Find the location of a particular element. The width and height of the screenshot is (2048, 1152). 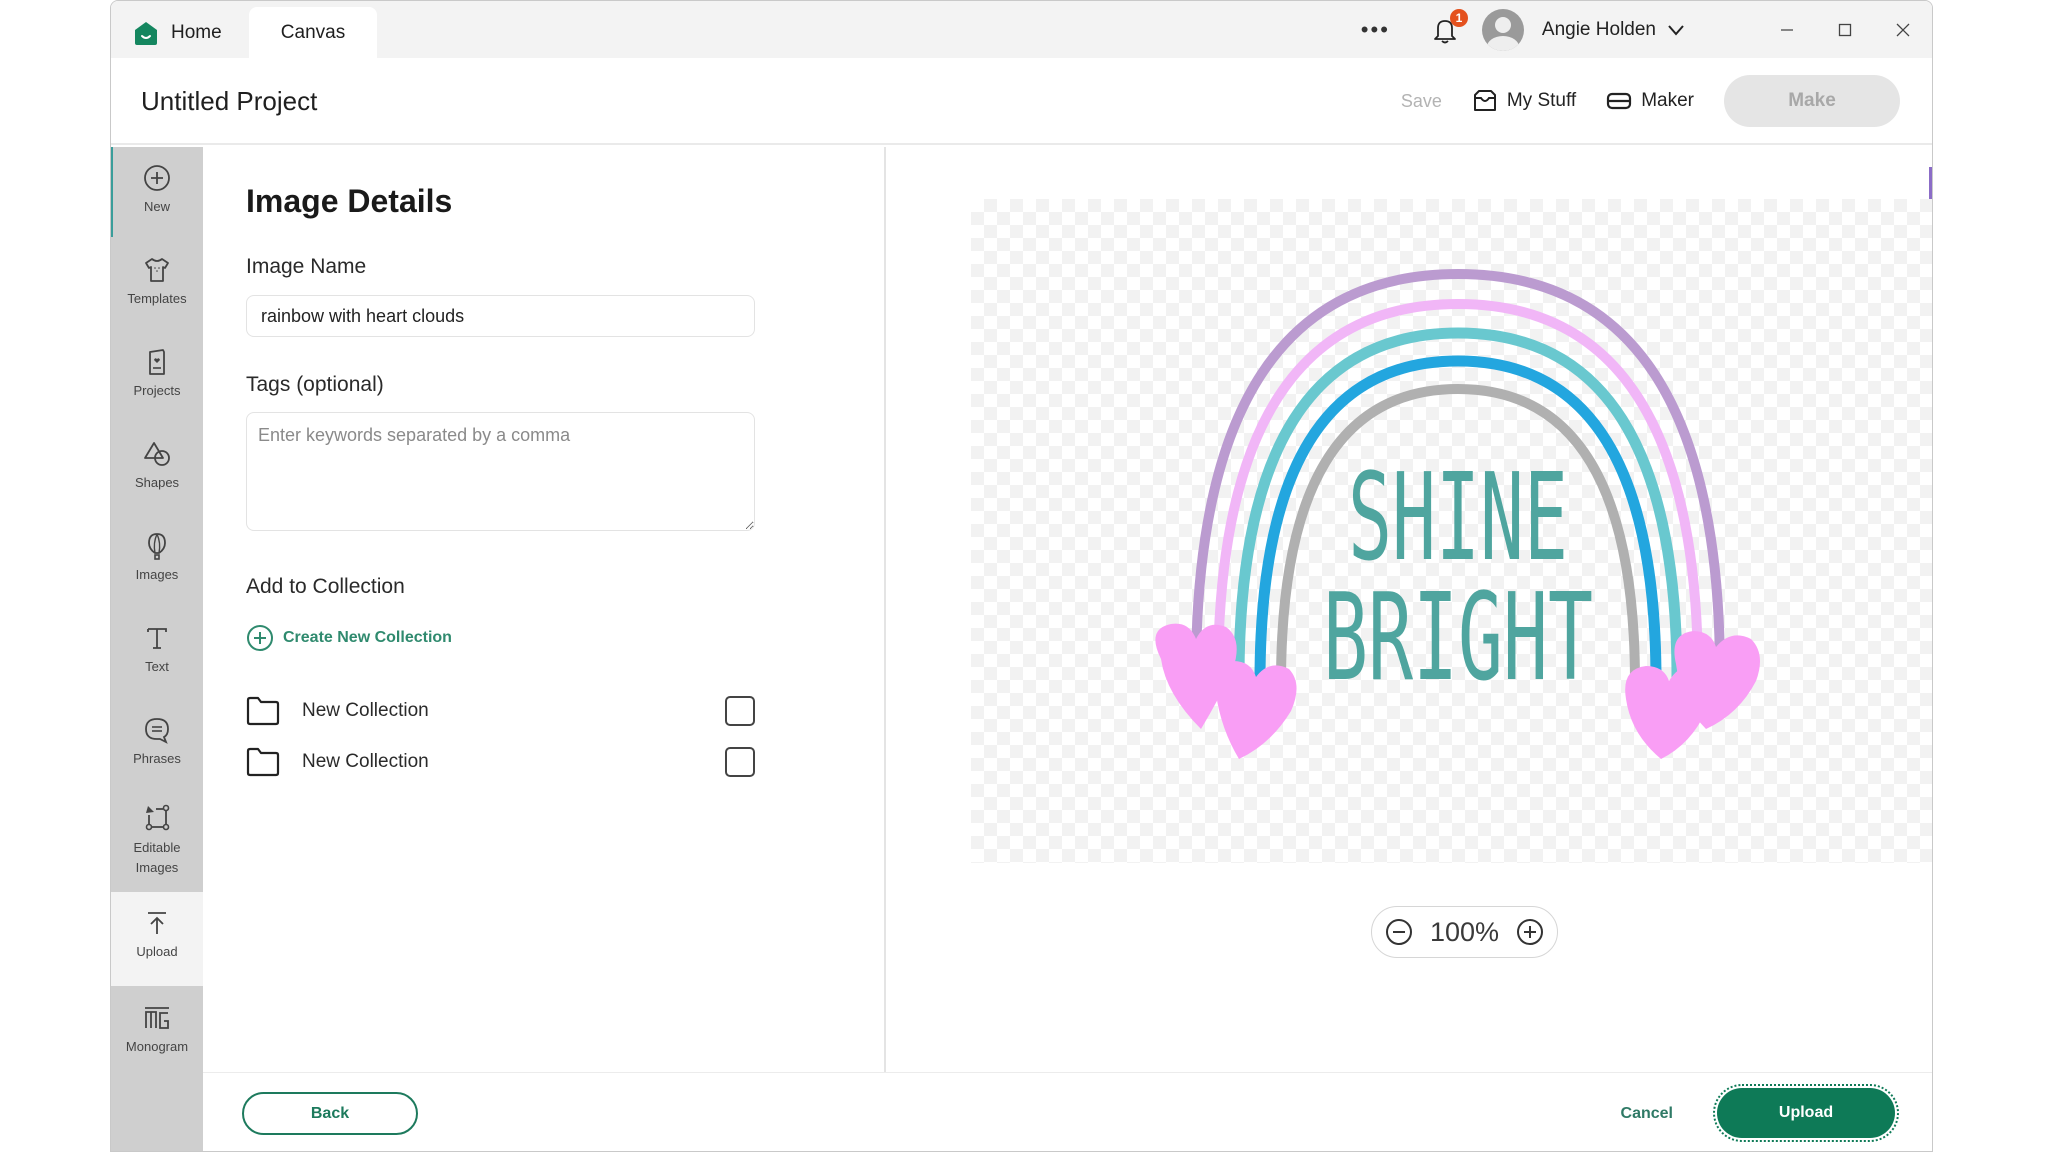

maximize-button is located at coordinates (1845, 29).